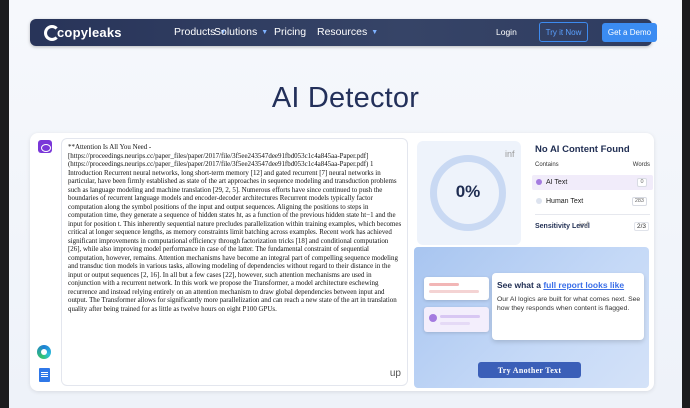  I want to click on col-contains: Contains, so click(547, 165).